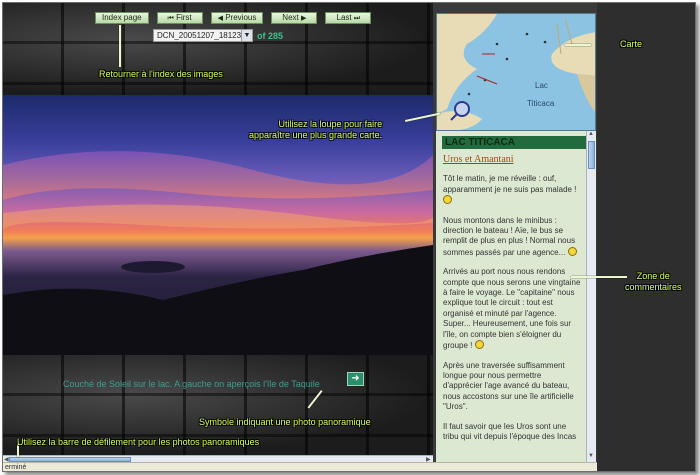 The image size is (700, 475). I want to click on magnifier-icon, so click(462, 109).